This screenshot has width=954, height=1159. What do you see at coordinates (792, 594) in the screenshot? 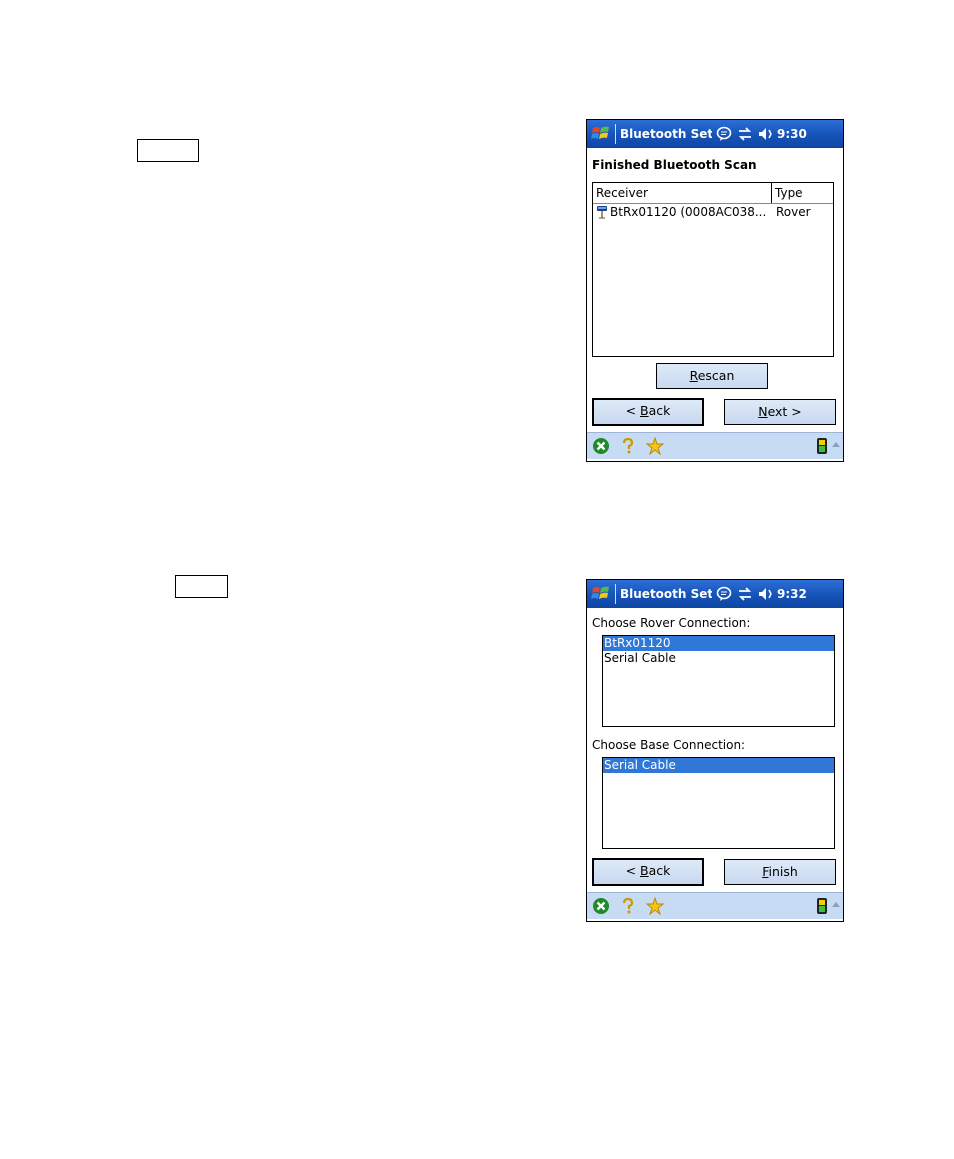
I see `clock: 9:32` at bounding box center [792, 594].